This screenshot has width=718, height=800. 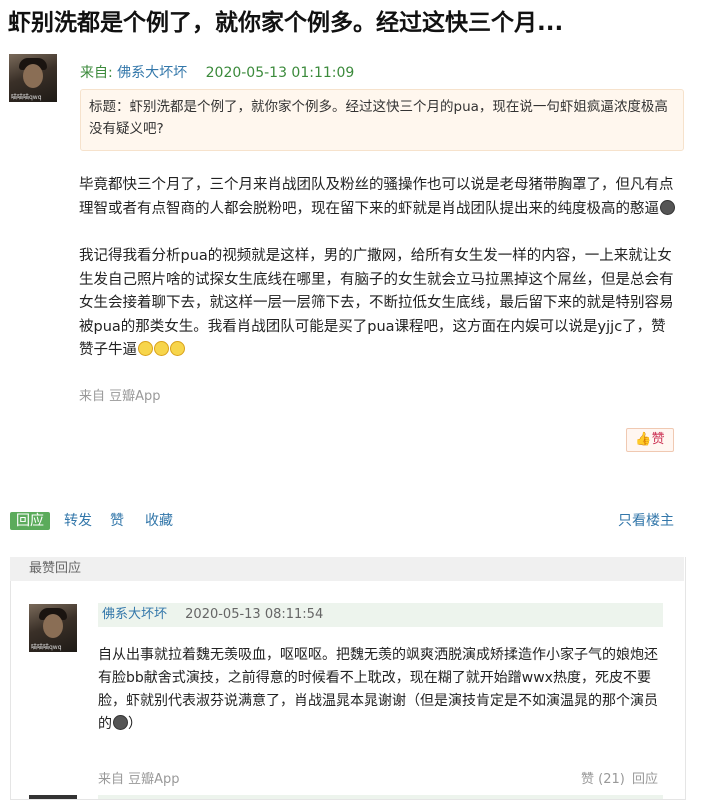 I want to click on commenter-avatar: 喵喵喵qwq, so click(x=53, y=628).